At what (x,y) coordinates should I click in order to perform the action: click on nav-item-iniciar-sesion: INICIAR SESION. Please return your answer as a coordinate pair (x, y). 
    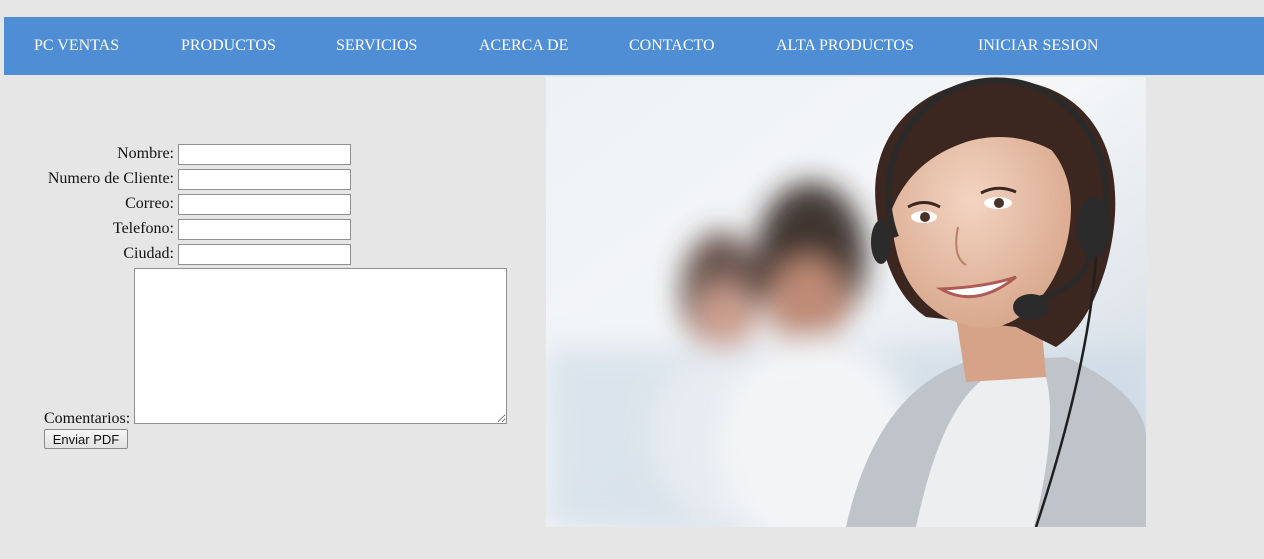
    Looking at the image, I should click on (1038, 46).